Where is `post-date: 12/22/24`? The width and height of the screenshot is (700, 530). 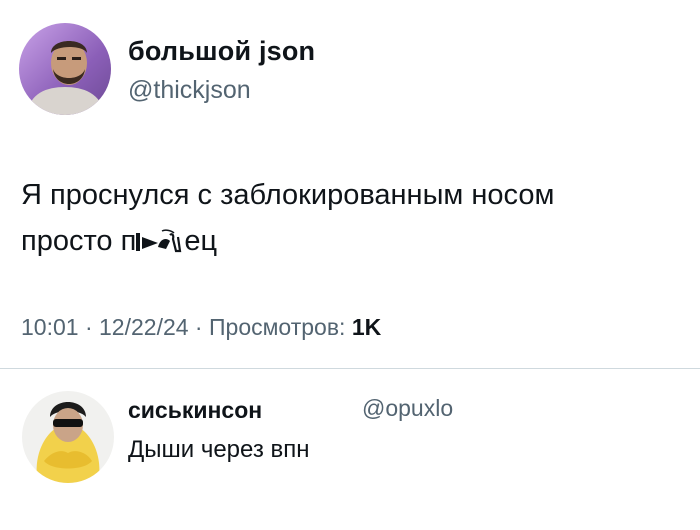 post-date: 12/22/24 is located at coordinates (144, 327).